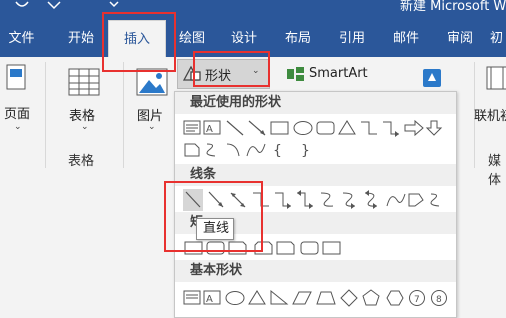  I want to click on window-title: 新建 Microsoft Wo, so click(453, 7).